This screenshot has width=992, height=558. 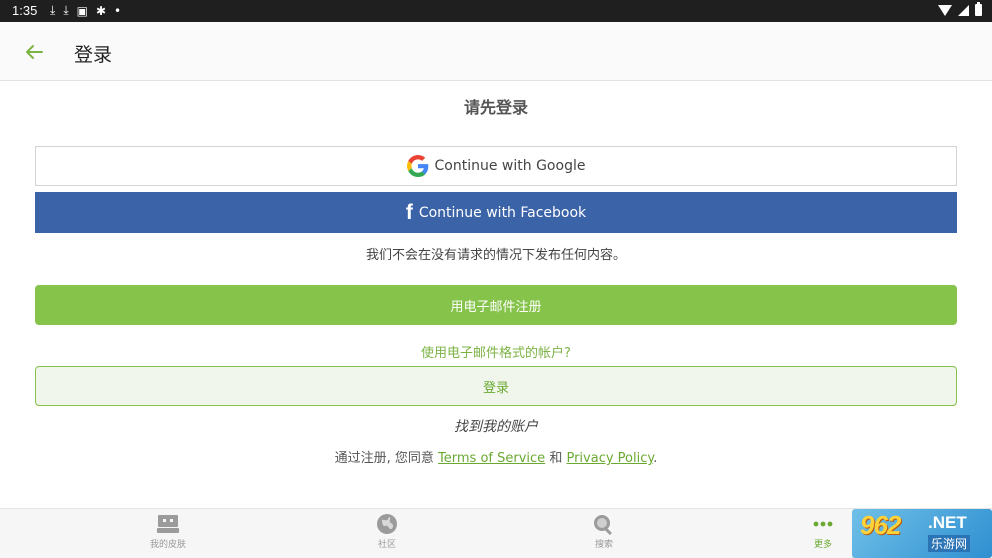 What do you see at coordinates (978, 9) in the screenshot?
I see `battery-icon` at bounding box center [978, 9].